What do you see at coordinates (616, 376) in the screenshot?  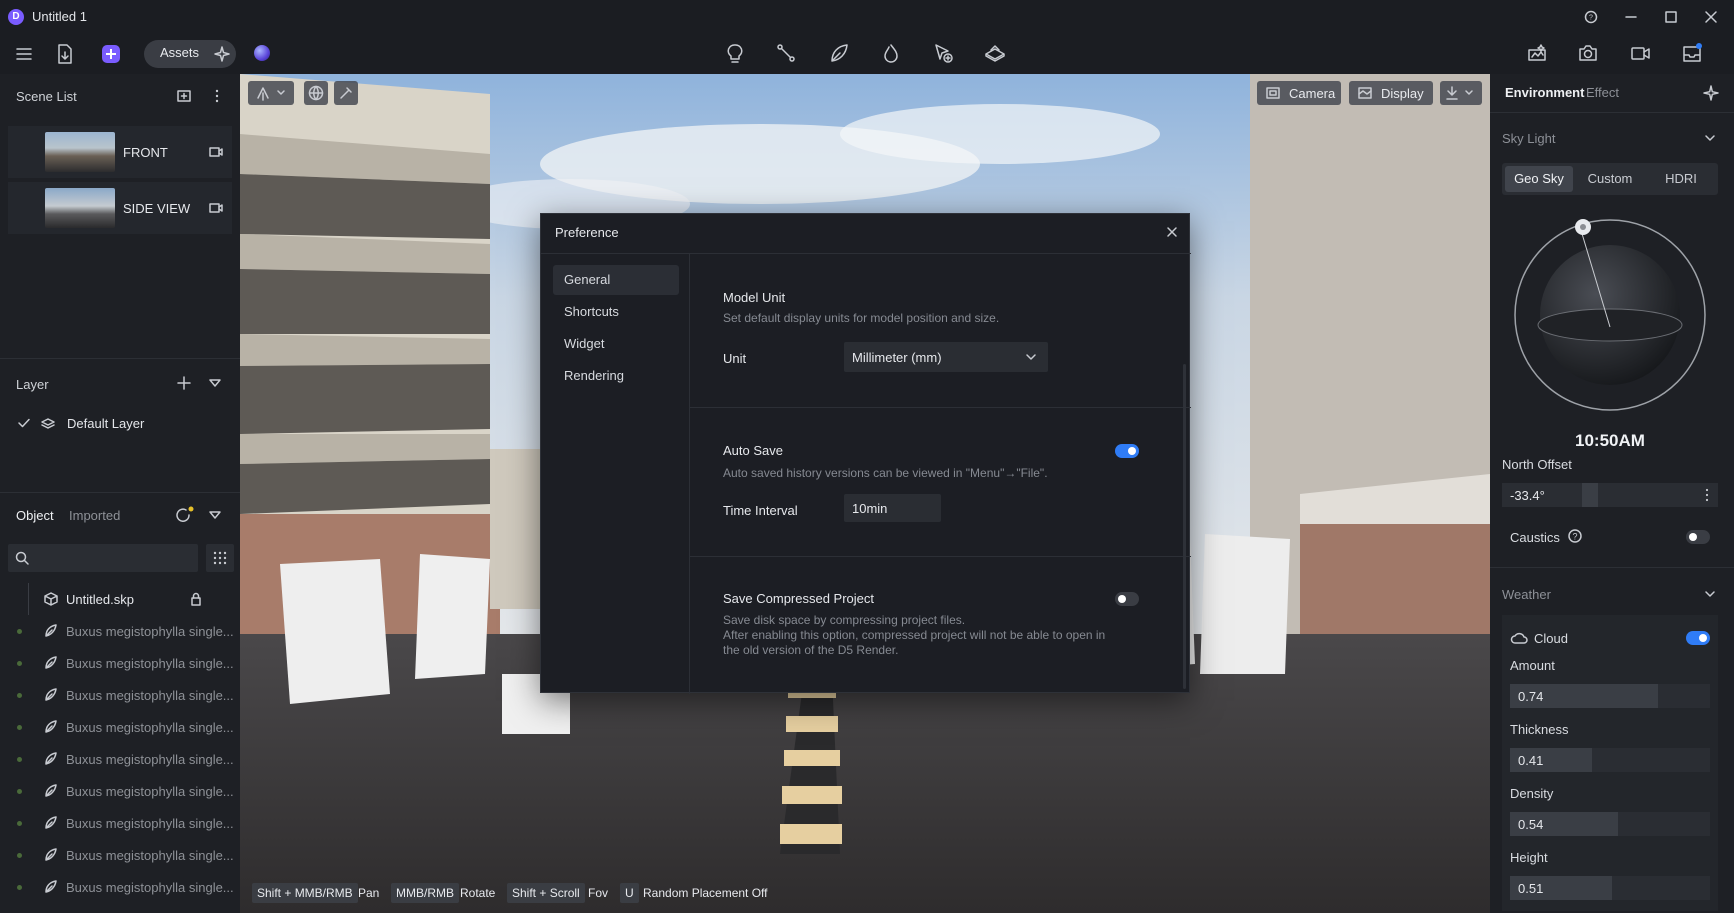 I see `nav-rendering: Rendering` at bounding box center [616, 376].